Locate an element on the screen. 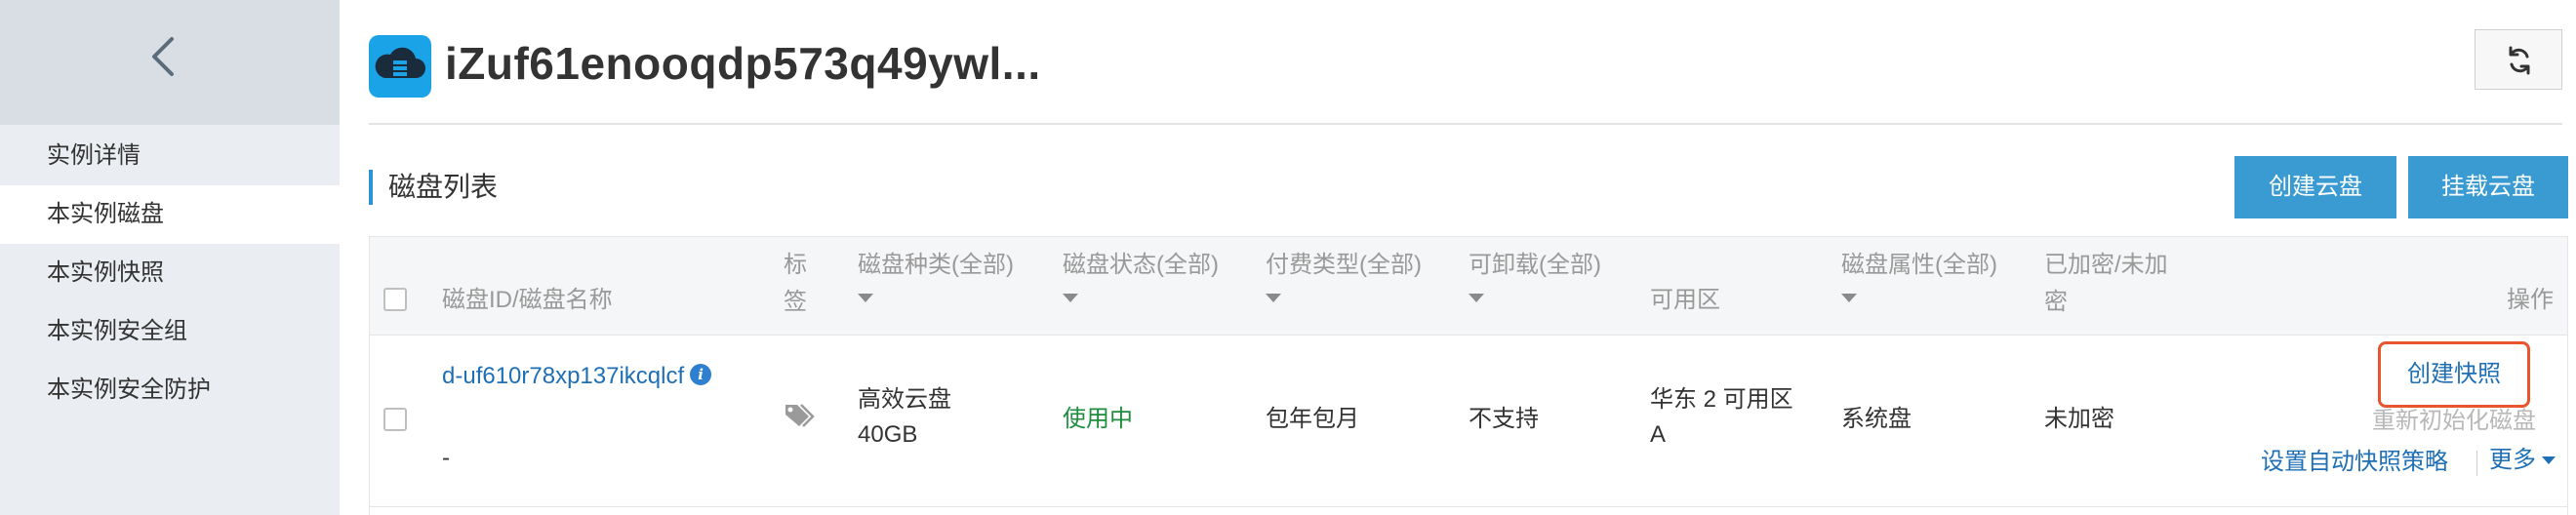 The image size is (2576, 515). header-encrypted-line2: 密 is located at coordinates (2056, 302).